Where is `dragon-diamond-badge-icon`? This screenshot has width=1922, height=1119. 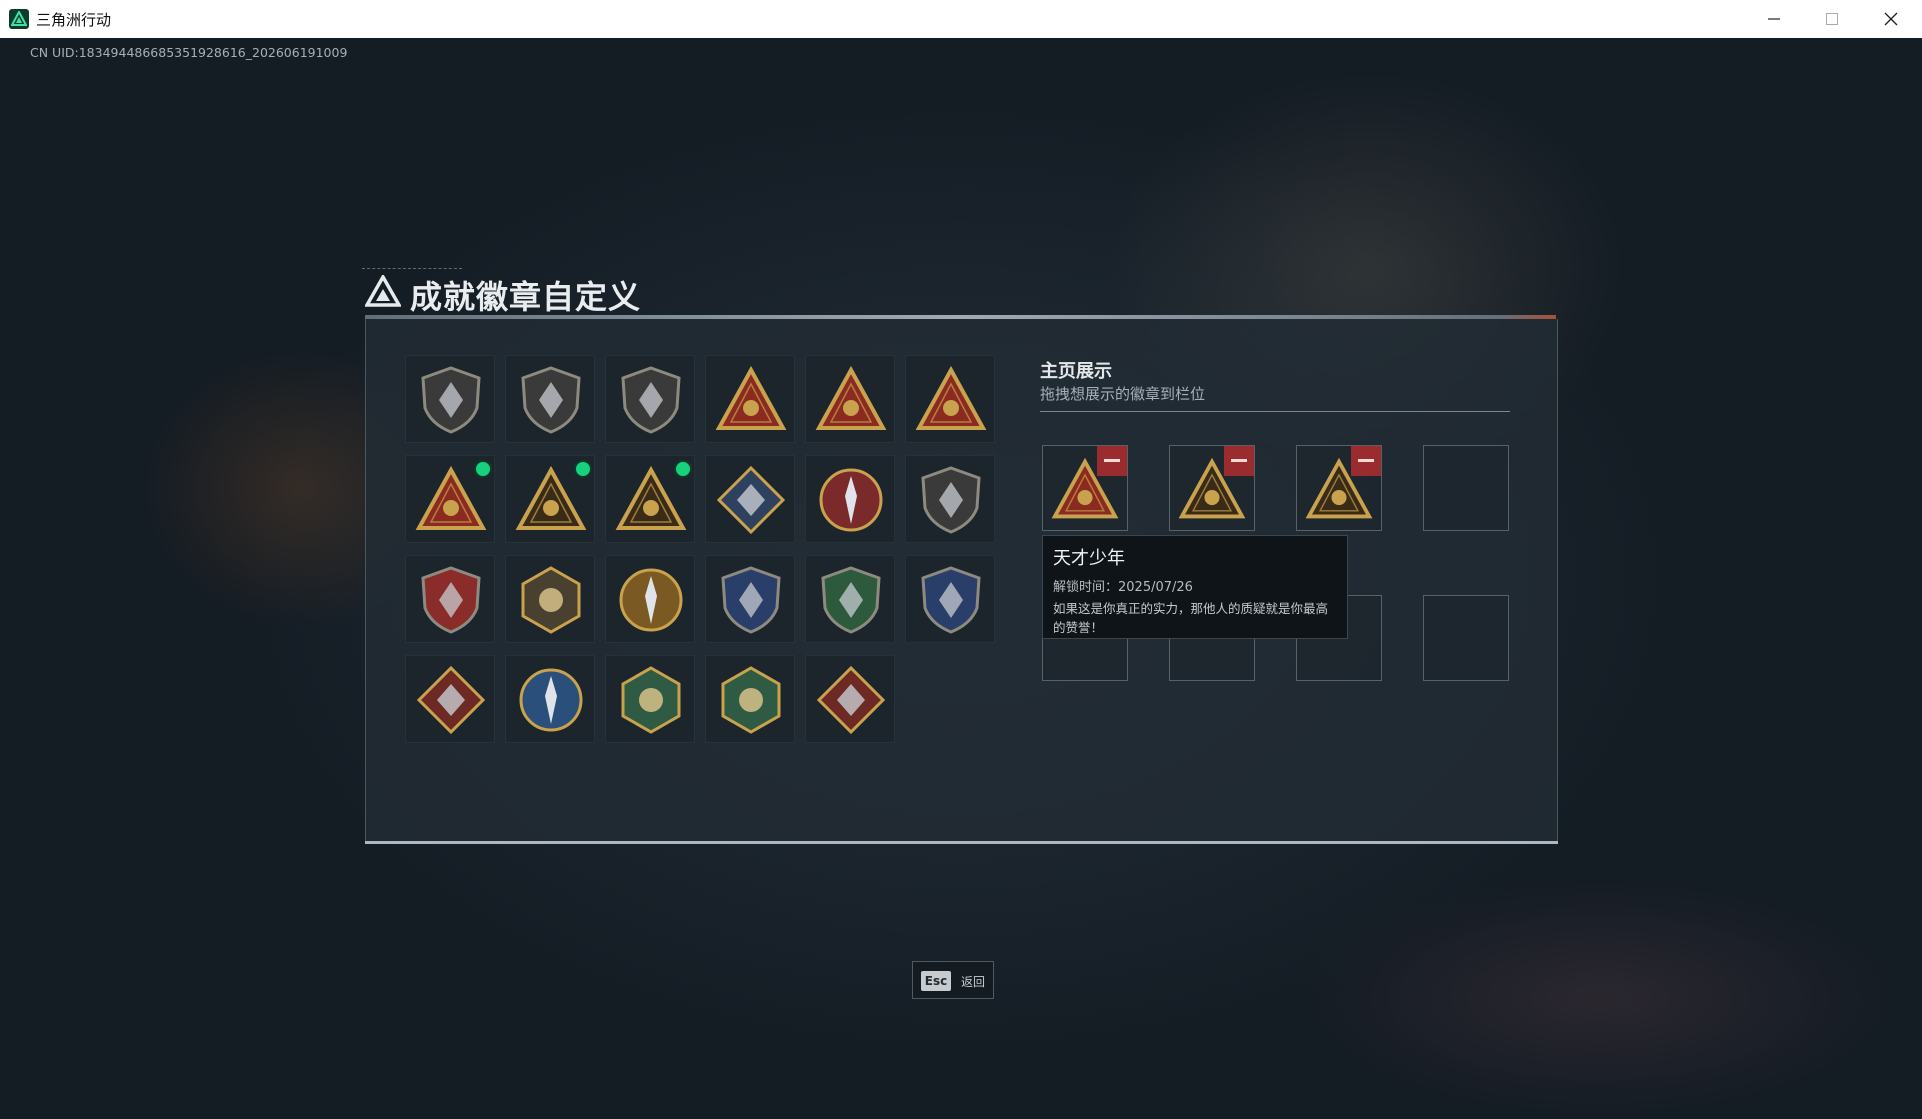 dragon-diamond-badge-icon is located at coordinates (851, 700).